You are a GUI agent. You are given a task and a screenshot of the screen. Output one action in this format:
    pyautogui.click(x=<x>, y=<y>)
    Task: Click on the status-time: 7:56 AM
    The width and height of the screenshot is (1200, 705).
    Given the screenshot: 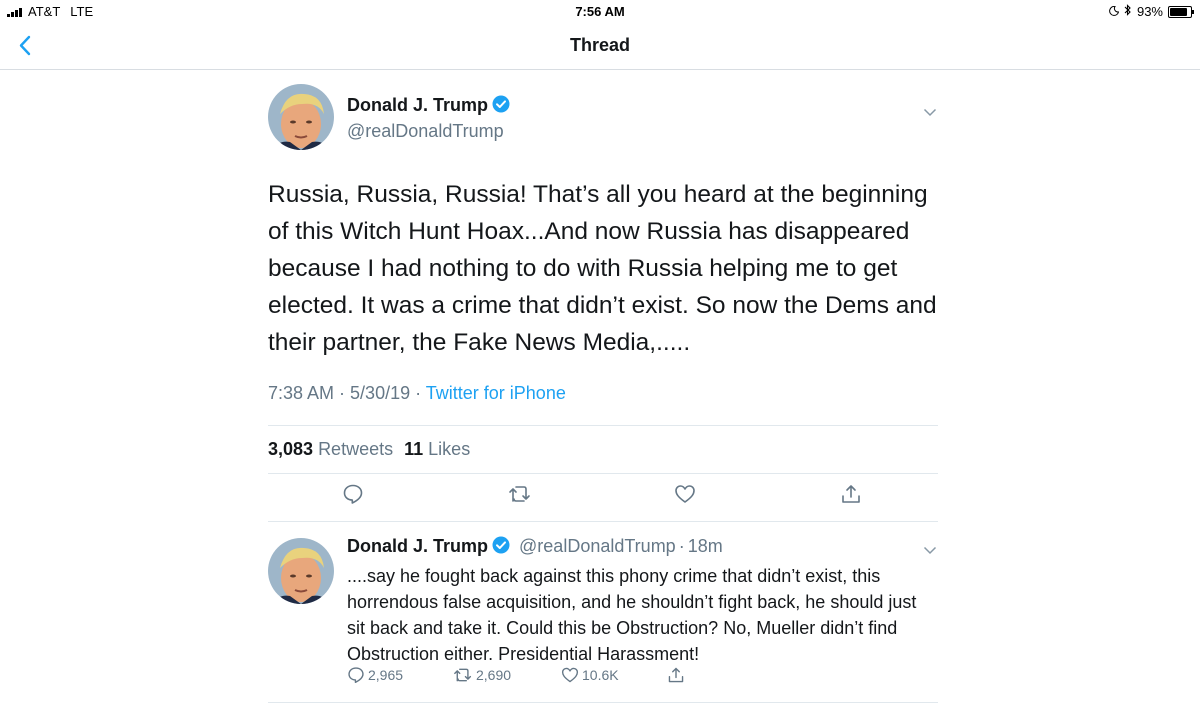 What is the action you would take?
    pyautogui.click(x=600, y=11)
    